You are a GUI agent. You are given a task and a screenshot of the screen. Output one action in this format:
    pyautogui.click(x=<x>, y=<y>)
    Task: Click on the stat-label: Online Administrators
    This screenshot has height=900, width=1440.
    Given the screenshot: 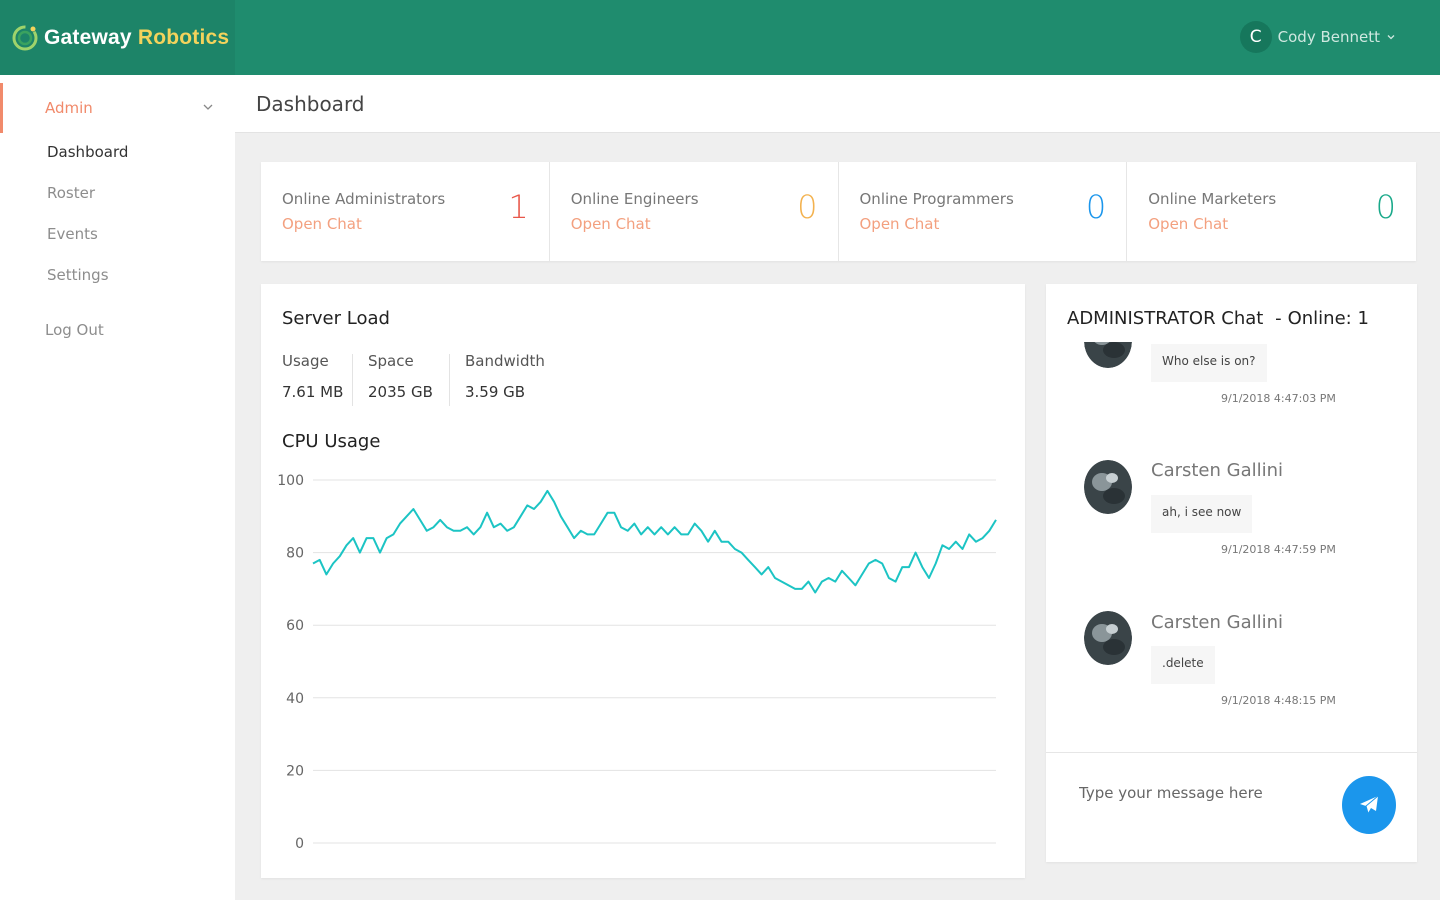 What is the action you would take?
    pyautogui.click(x=364, y=199)
    